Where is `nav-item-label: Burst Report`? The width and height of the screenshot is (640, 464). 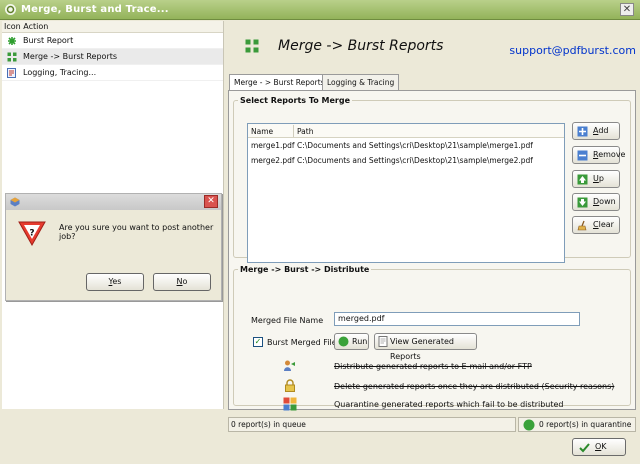 nav-item-label: Burst Report is located at coordinates (48, 40).